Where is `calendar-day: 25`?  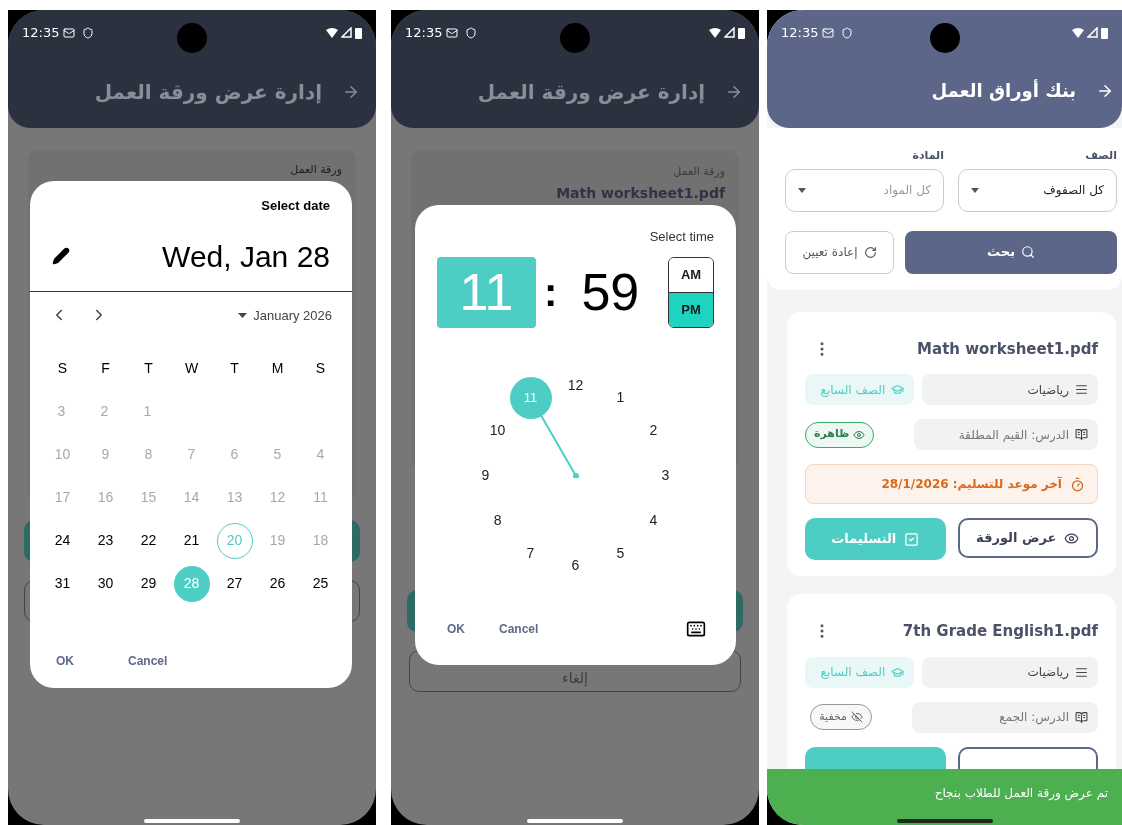 calendar-day: 25 is located at coordinates (320, 583).